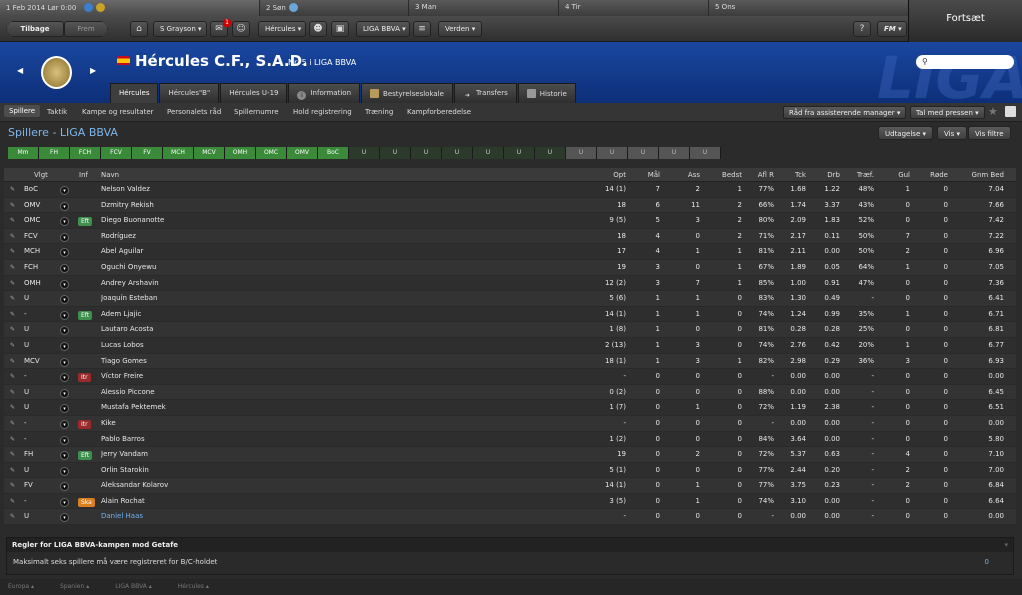 The image size is (1022, 595). What do you see at coordinates (41, 174) in the screenshot?
I see `col-selection: Vlgt` at bounding box center [41, 174].